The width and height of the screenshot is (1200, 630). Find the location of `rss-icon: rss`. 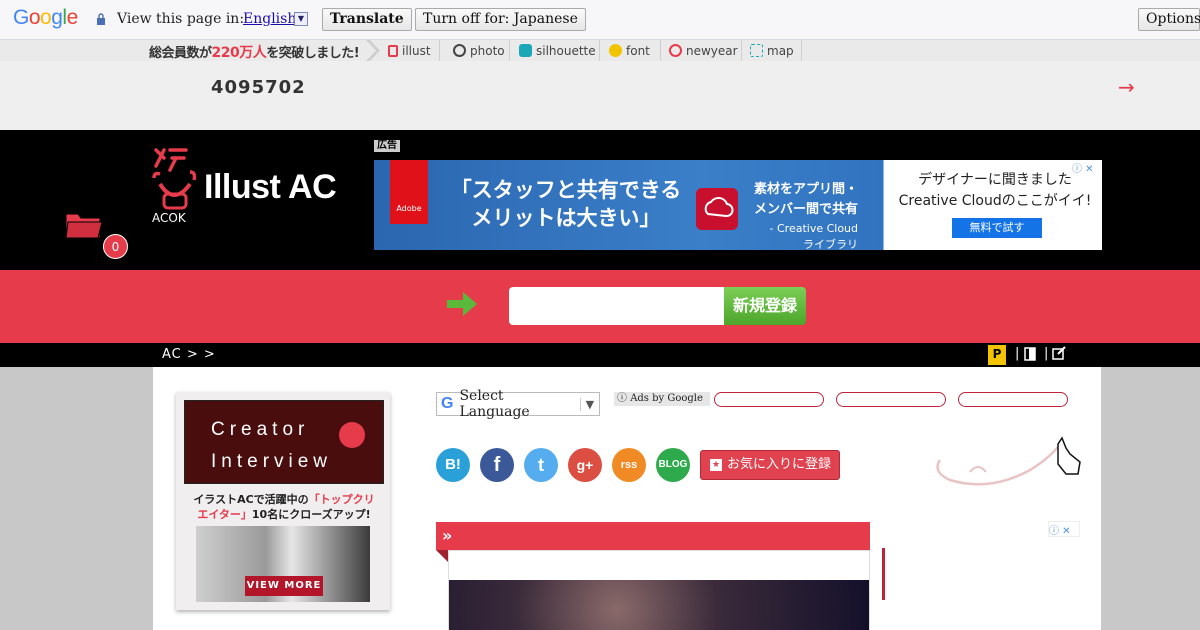

rss-icon: rss is located at coordinates (629, 465).